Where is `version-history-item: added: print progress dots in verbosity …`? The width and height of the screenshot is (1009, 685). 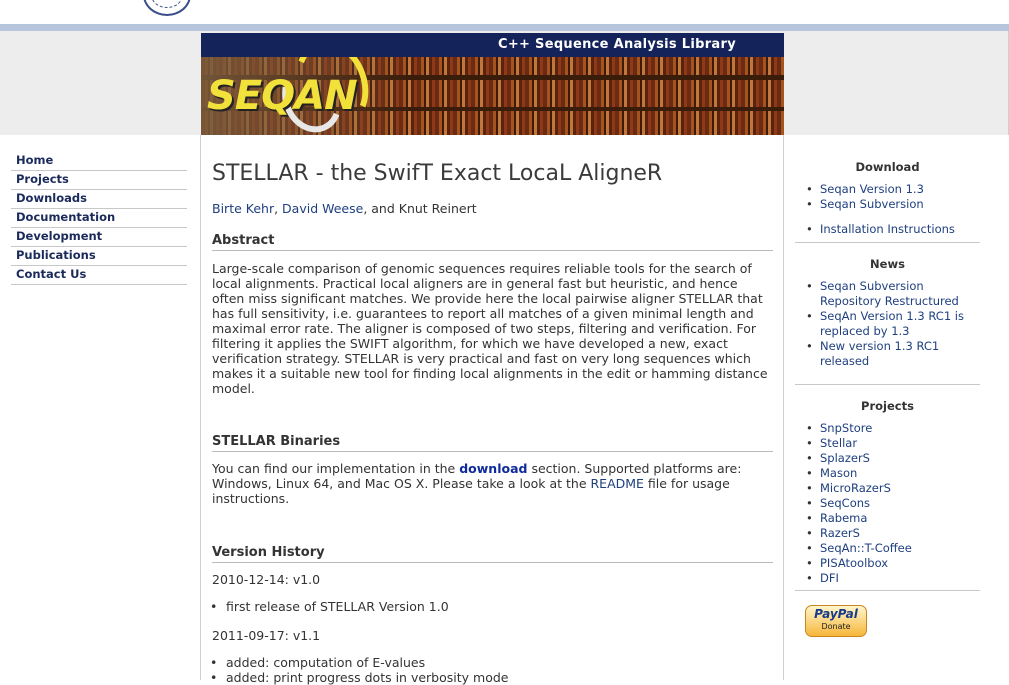 version-history-item: added: print progress dots in verbosity … is located at coordinates (359, 677).